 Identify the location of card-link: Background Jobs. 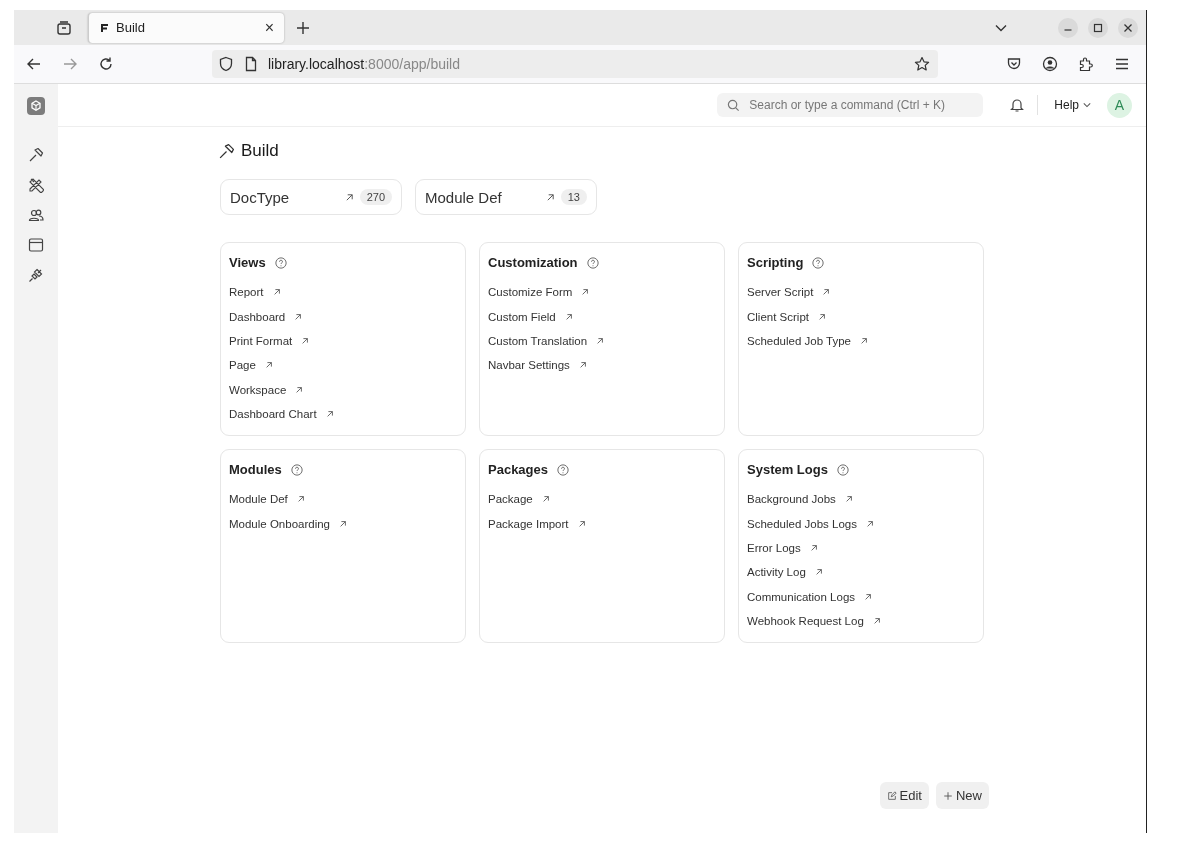
(791, 499).